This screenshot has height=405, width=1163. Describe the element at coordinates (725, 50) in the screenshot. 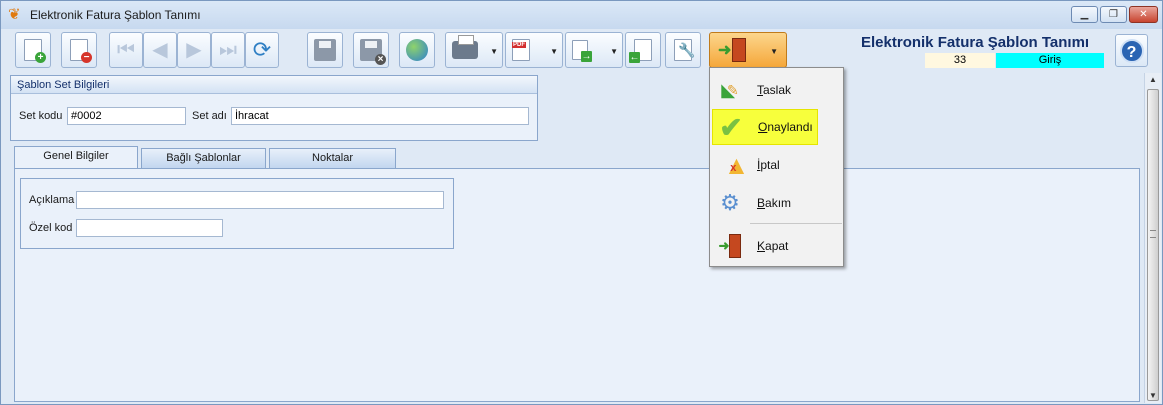

I see `arrow-right-icon: ➜` at that location.